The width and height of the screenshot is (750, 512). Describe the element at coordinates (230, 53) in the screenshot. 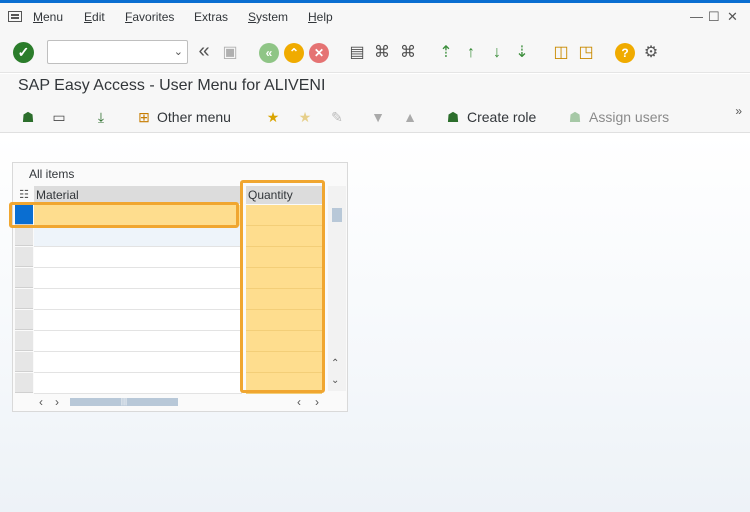

I see `save-icon: ▣` at that location.